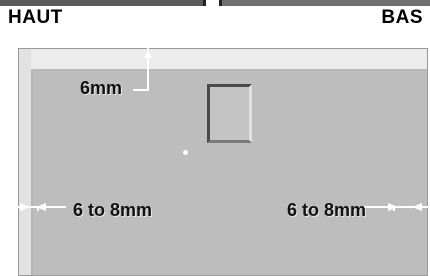  Describe the element at coordinates (327, 210) in the screenshot. I see `right-margin-label: 6 to 8mm` at that location.